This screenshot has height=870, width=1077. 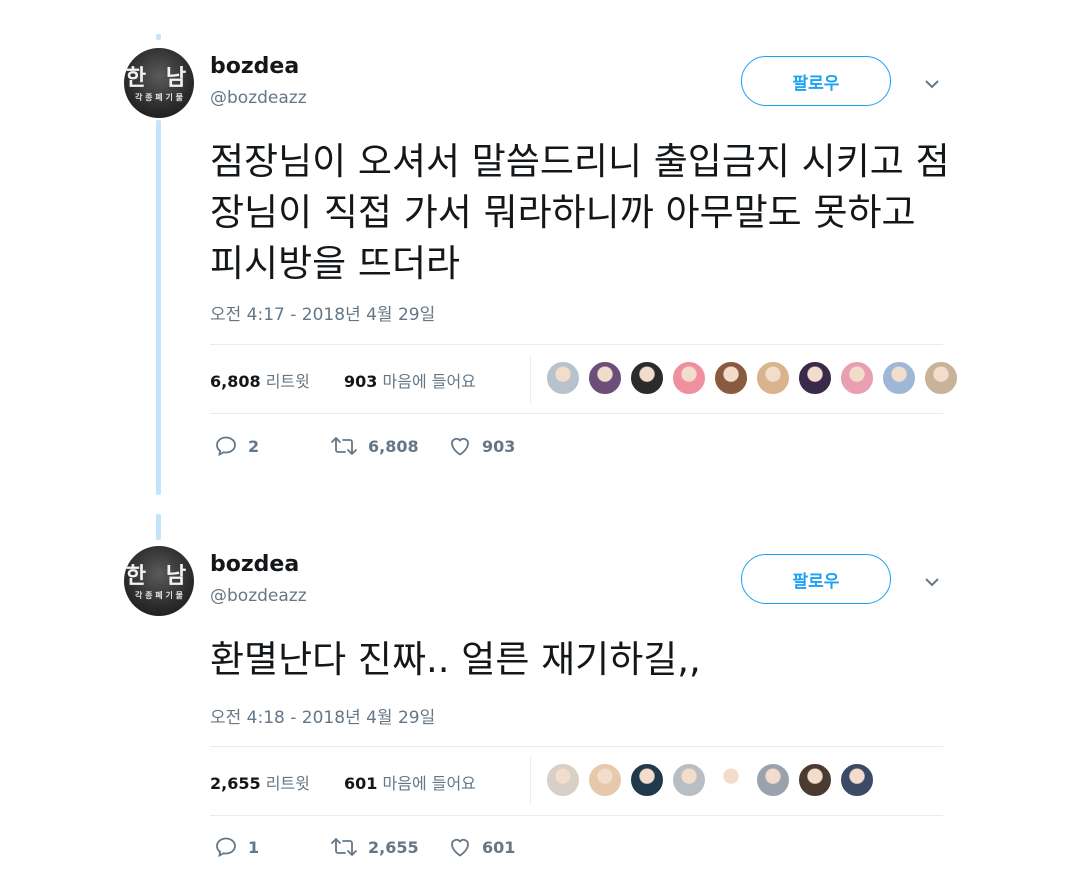 I want to click on tweet-text: 환멸난다 진짜.. 얼른 재기하길,,, so click(x=455, y=659).